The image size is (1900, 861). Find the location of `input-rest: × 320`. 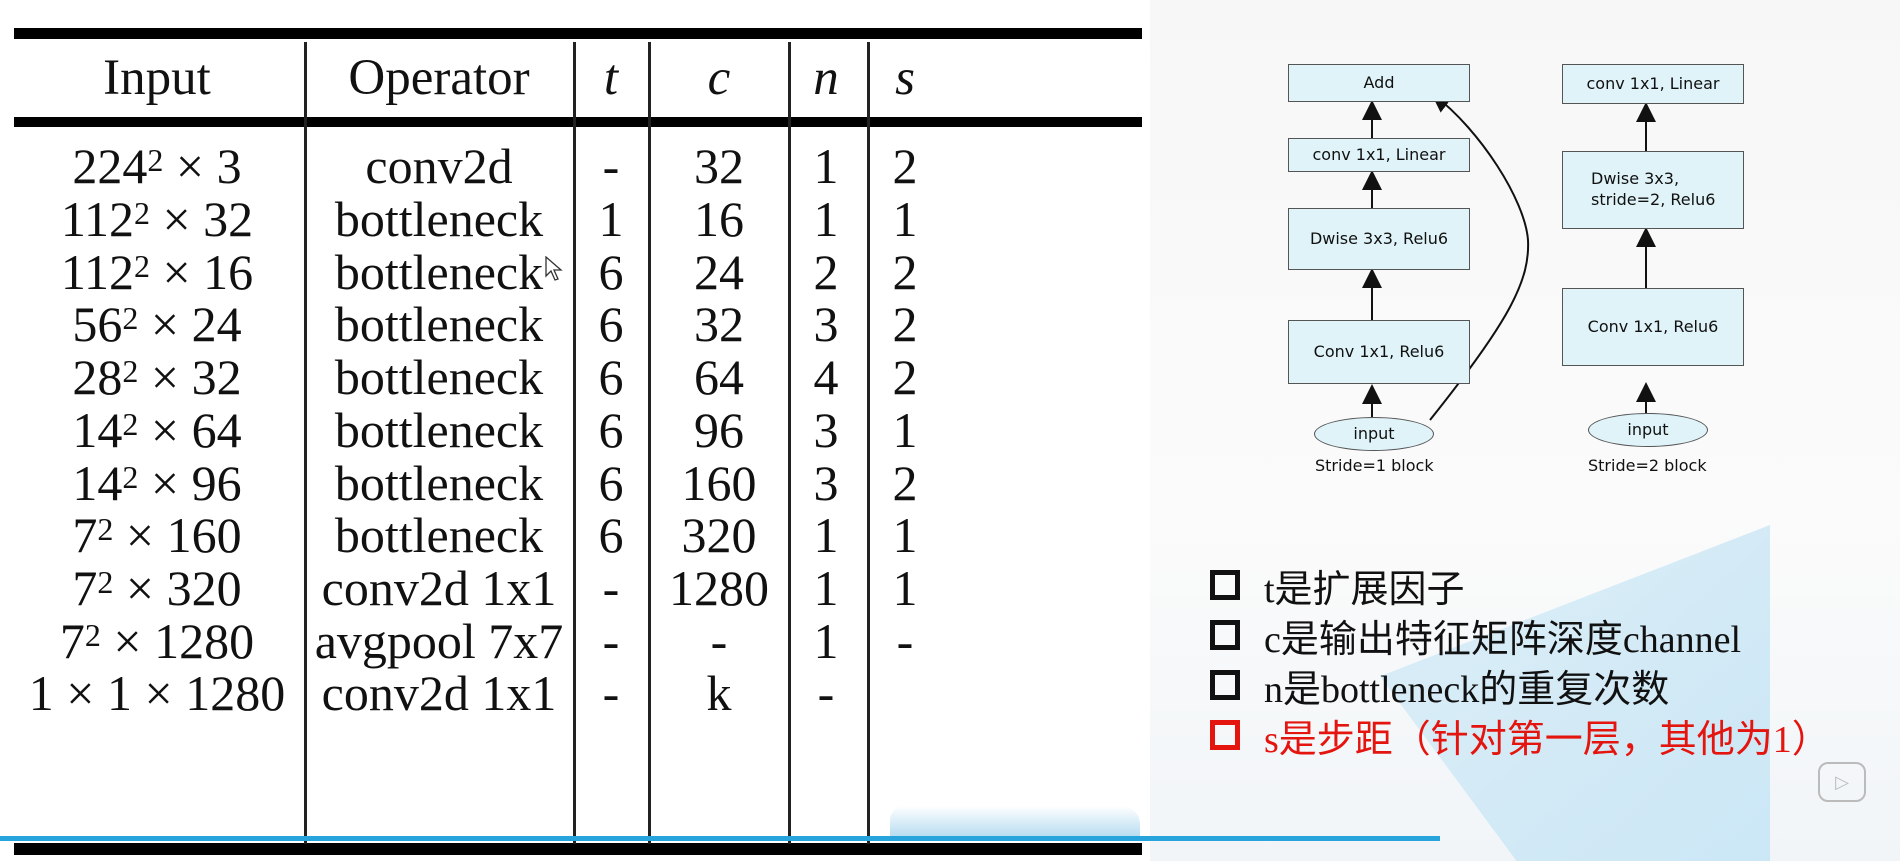

input-rest: × 320 is located at coordinates (177, 587).